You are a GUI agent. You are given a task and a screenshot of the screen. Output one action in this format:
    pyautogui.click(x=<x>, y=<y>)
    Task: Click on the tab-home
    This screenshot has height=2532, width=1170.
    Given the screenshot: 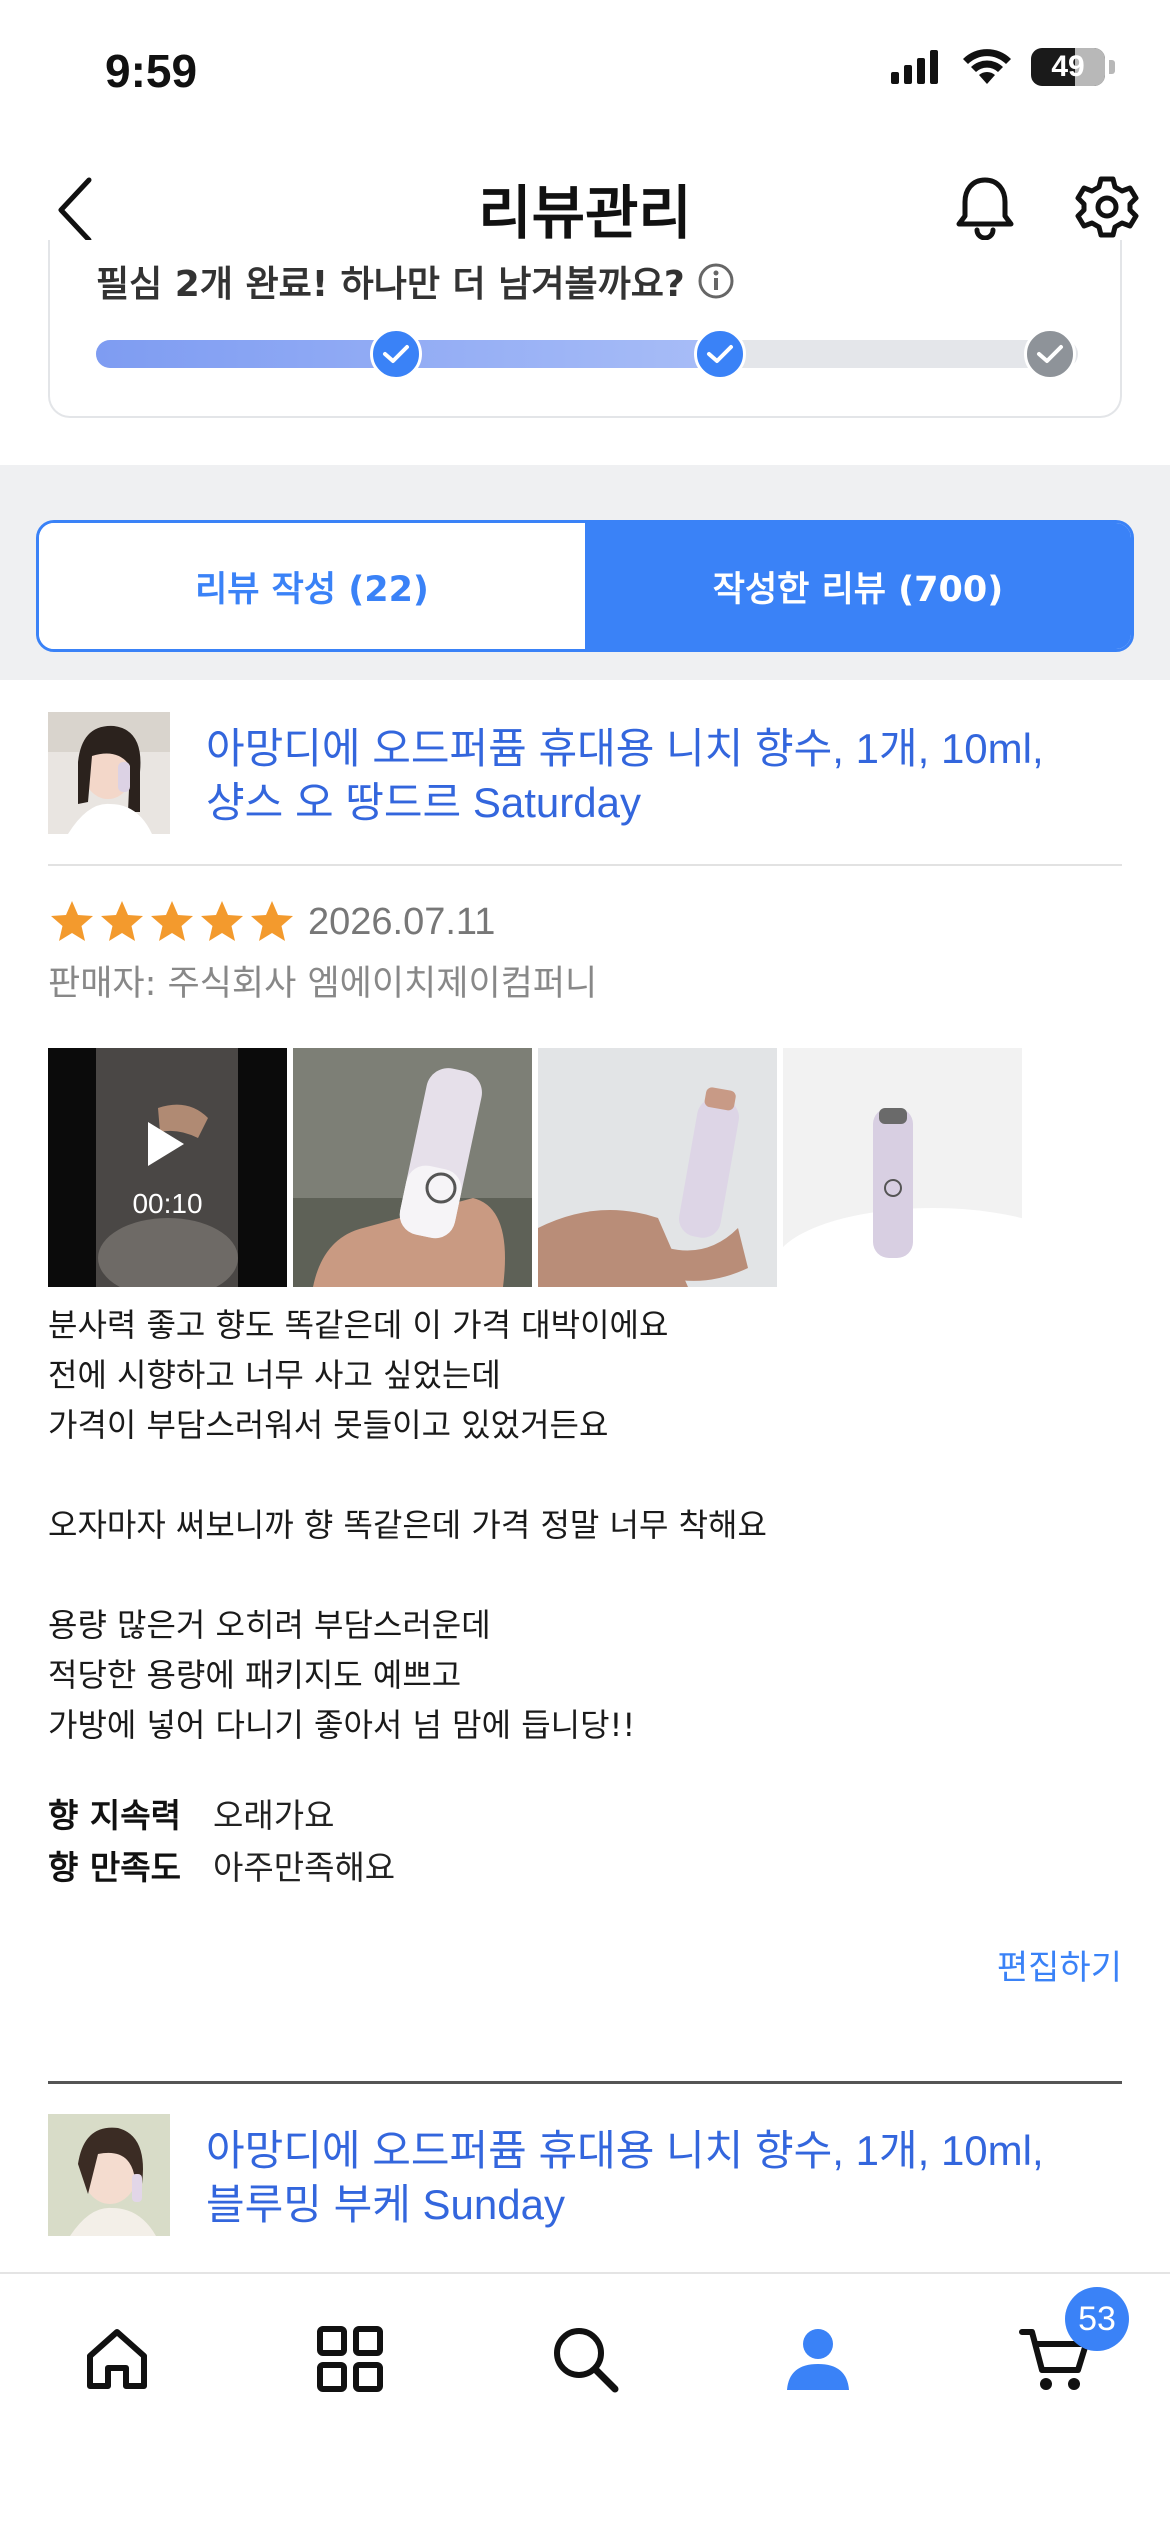 What is the action you would take?
    pyautogui.click(x=117, y=2359)
    